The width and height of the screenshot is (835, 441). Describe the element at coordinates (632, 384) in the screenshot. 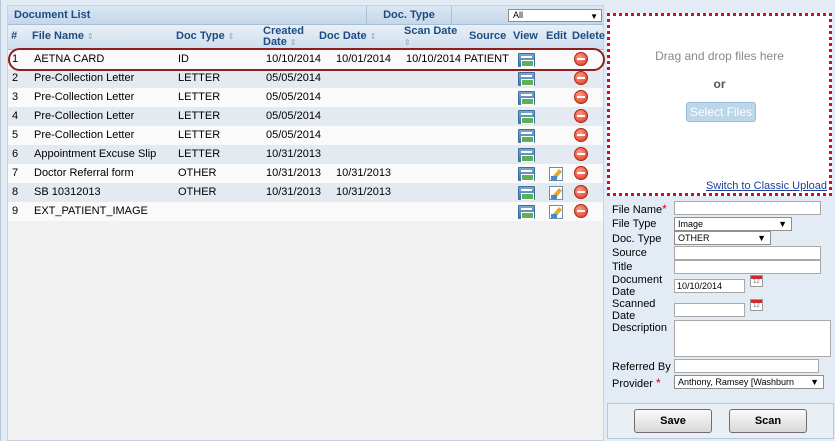

I see `provider-label-text: Provider` at that location.